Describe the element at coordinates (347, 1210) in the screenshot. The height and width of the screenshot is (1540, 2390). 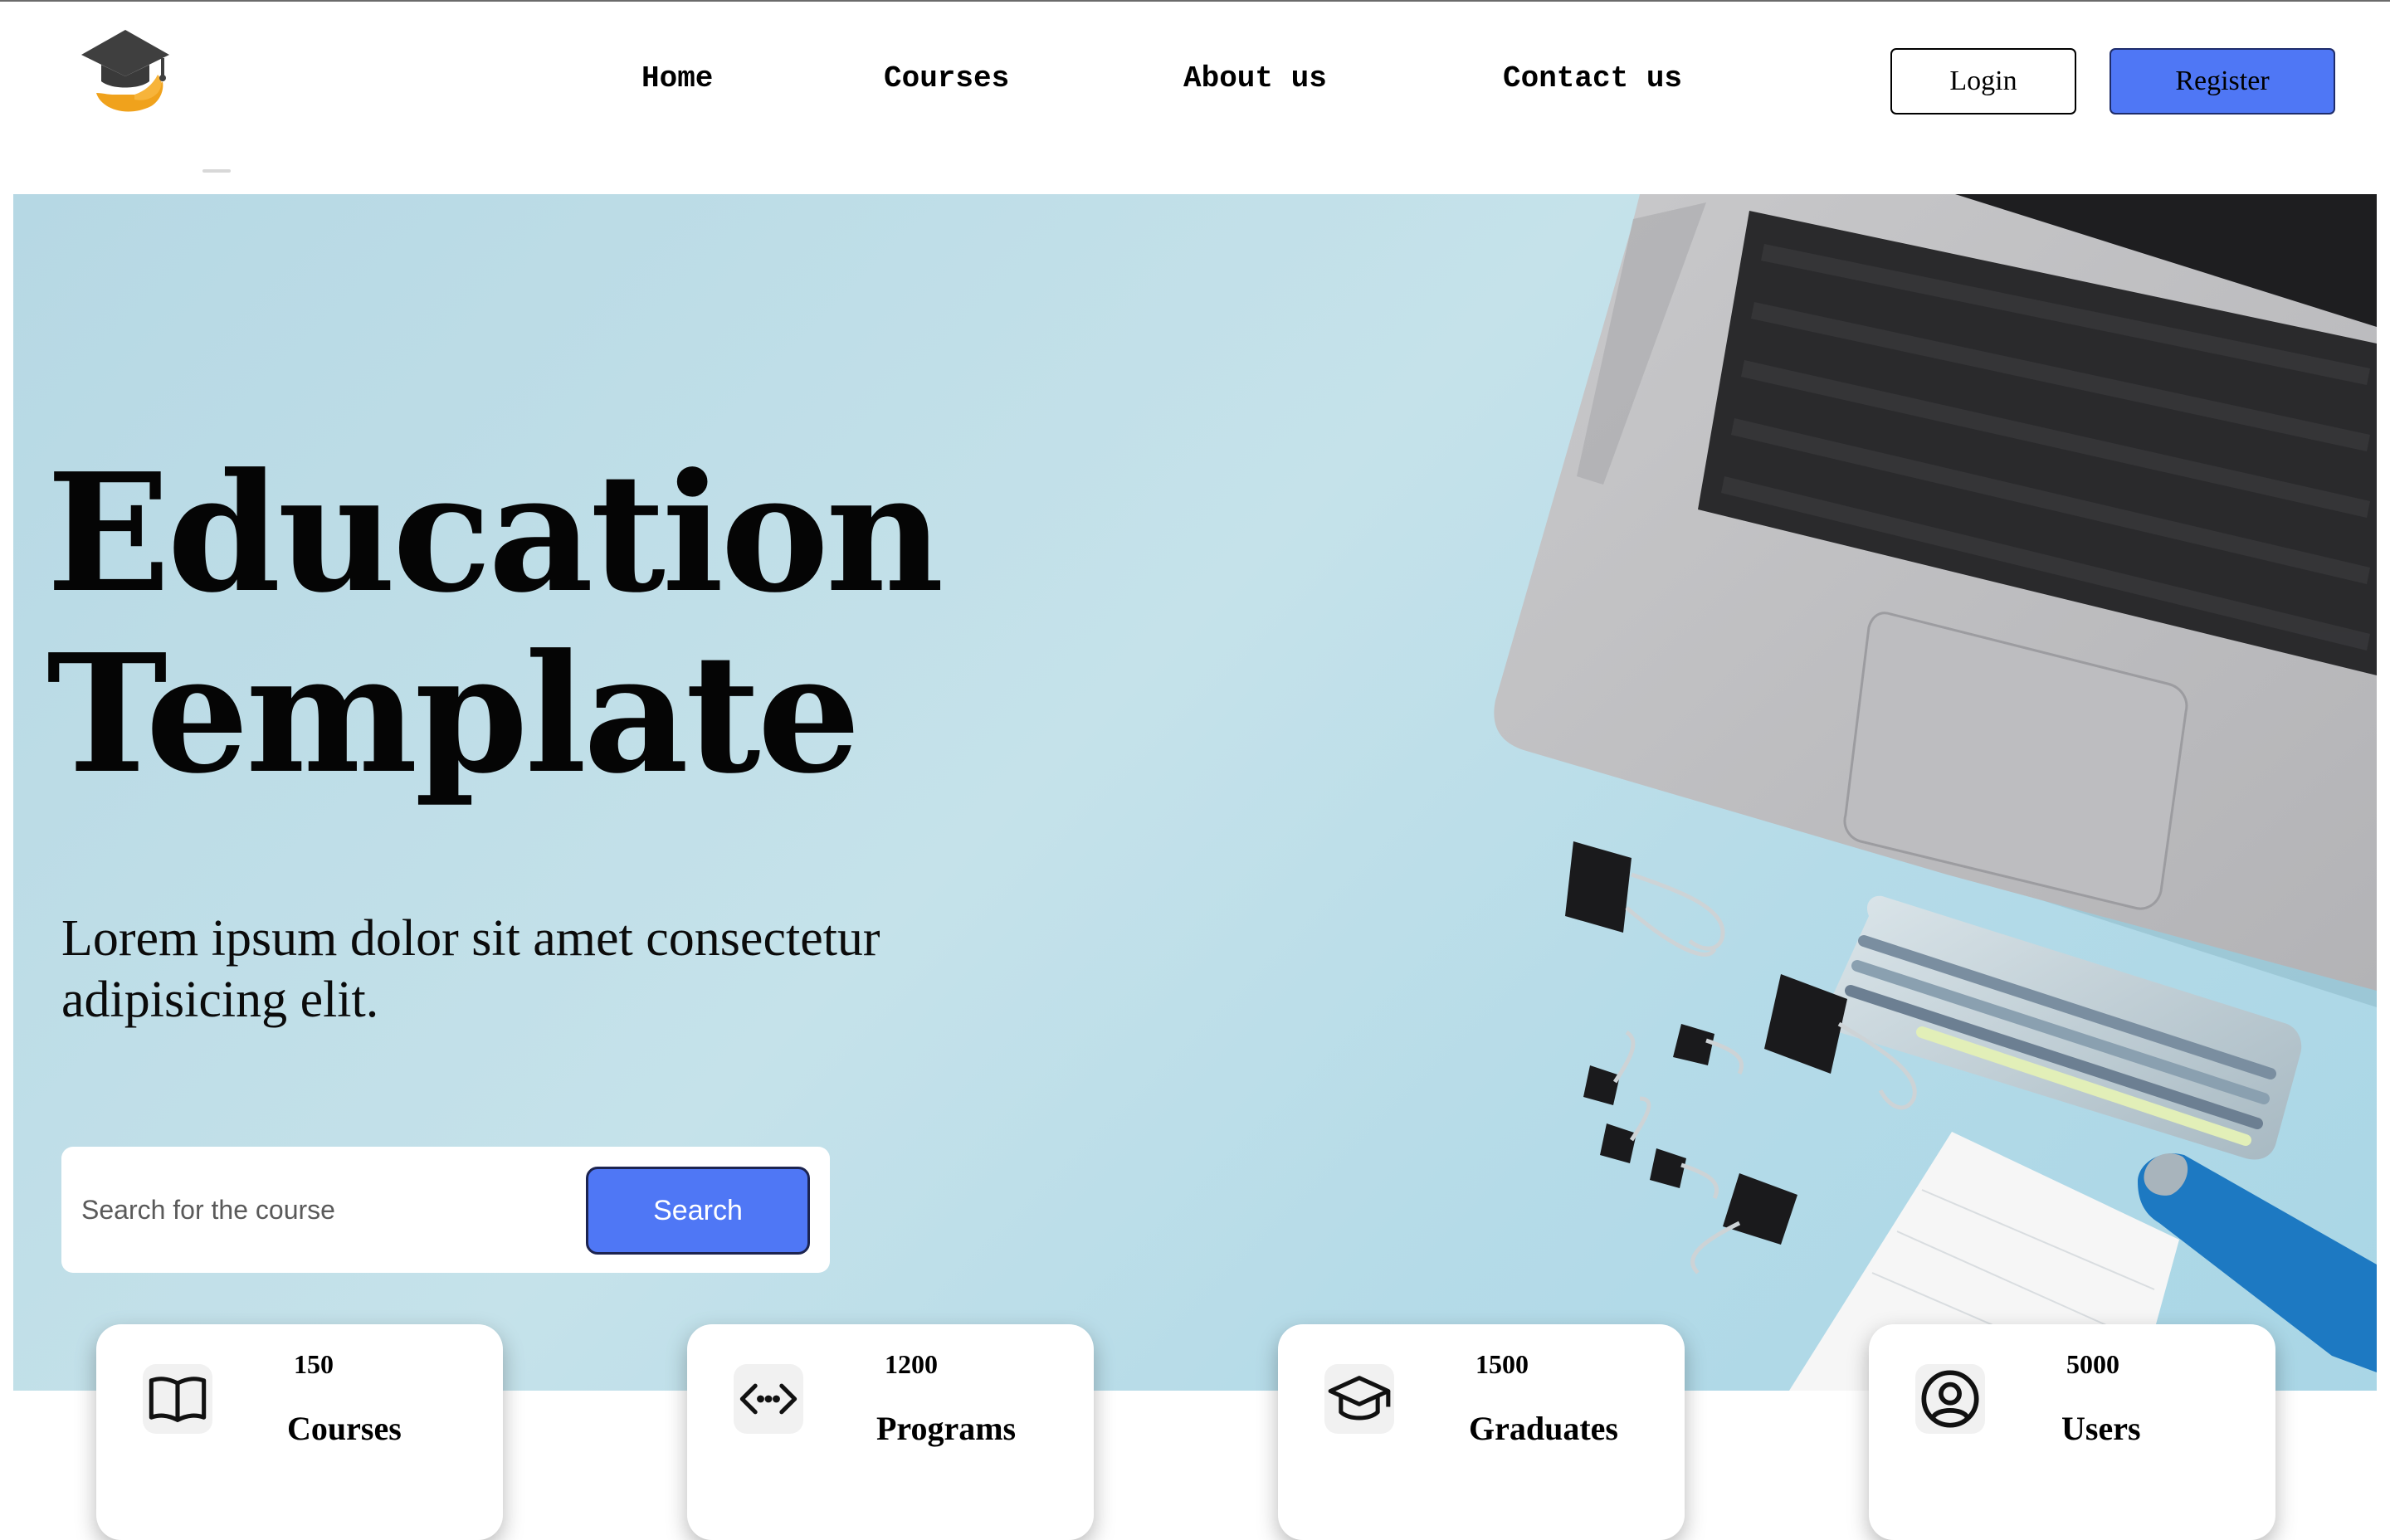
I see `course-search-input` at that location.